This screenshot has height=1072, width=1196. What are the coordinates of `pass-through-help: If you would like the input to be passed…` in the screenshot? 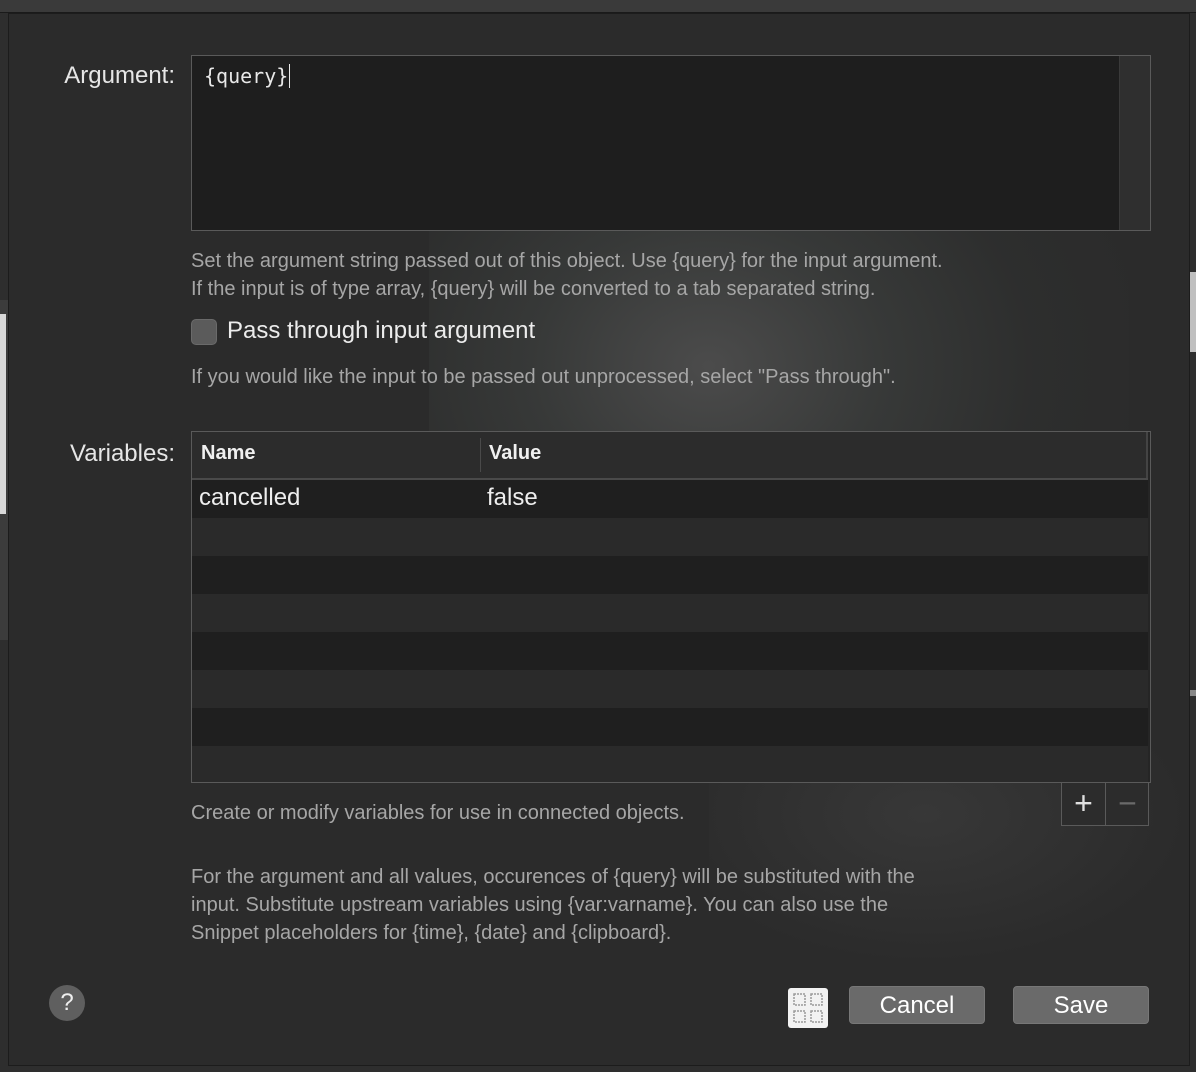 It's located at (543, 377).